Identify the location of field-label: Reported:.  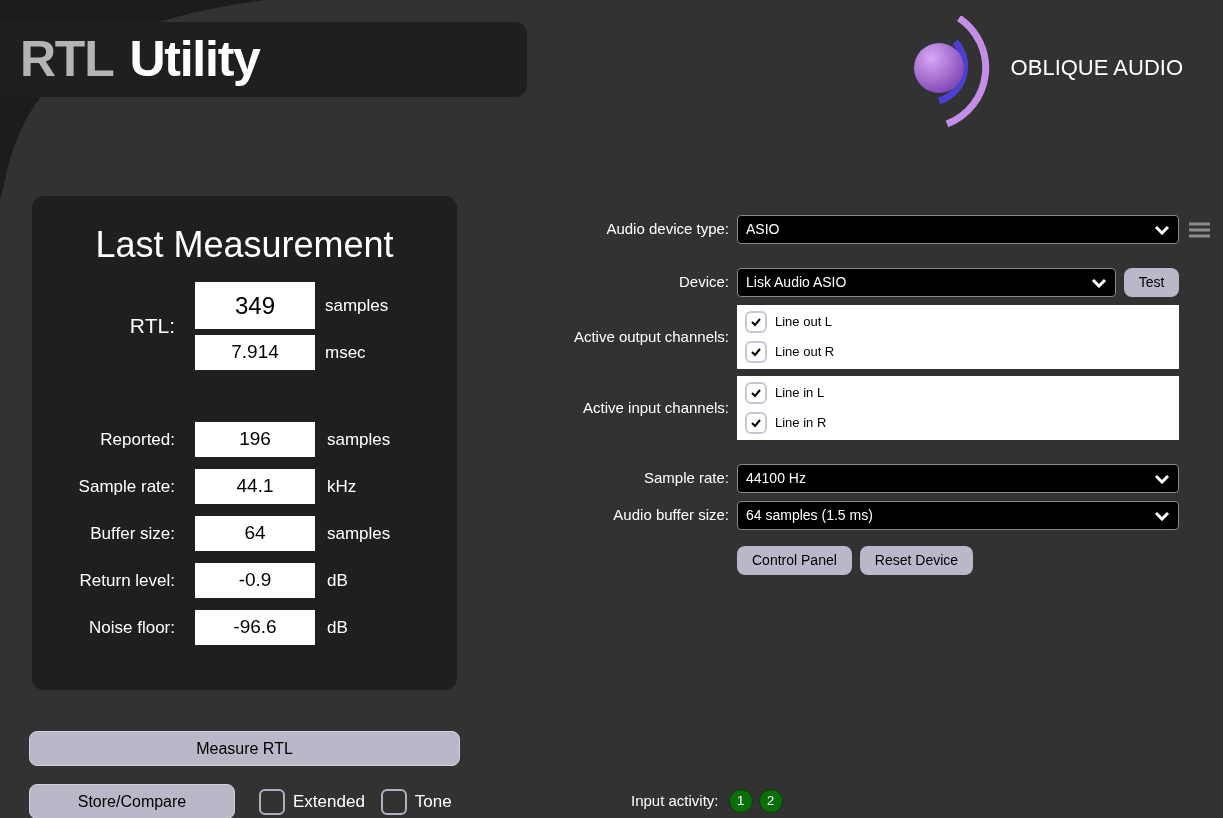
(137, 439).